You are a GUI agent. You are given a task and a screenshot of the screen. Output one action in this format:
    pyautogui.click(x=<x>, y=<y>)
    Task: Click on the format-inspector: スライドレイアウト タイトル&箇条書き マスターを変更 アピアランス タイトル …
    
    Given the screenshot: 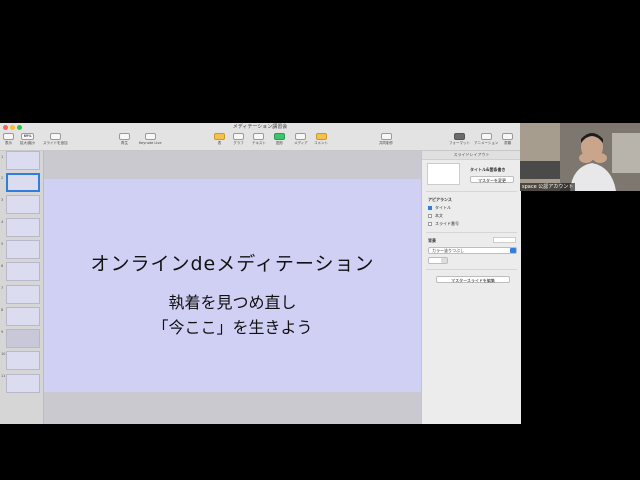 What is the action you would take?
    pyautogui.click(x=471, y=287)
    